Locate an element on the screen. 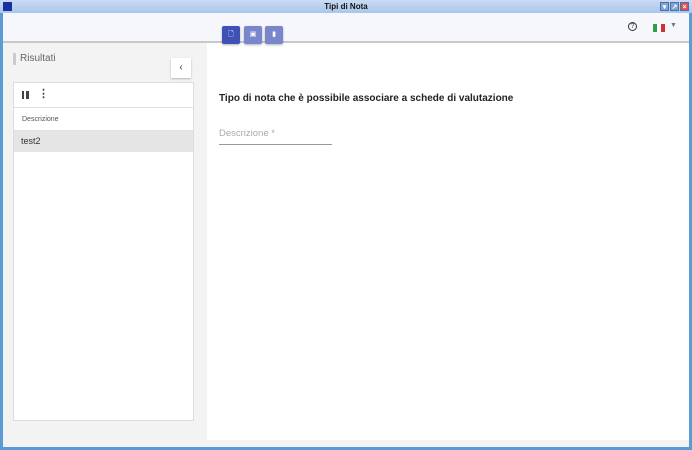 Image resolution: width=692 pixels, height=450 pixels. new-button: 🗋 is located at coordinates (231, 35).